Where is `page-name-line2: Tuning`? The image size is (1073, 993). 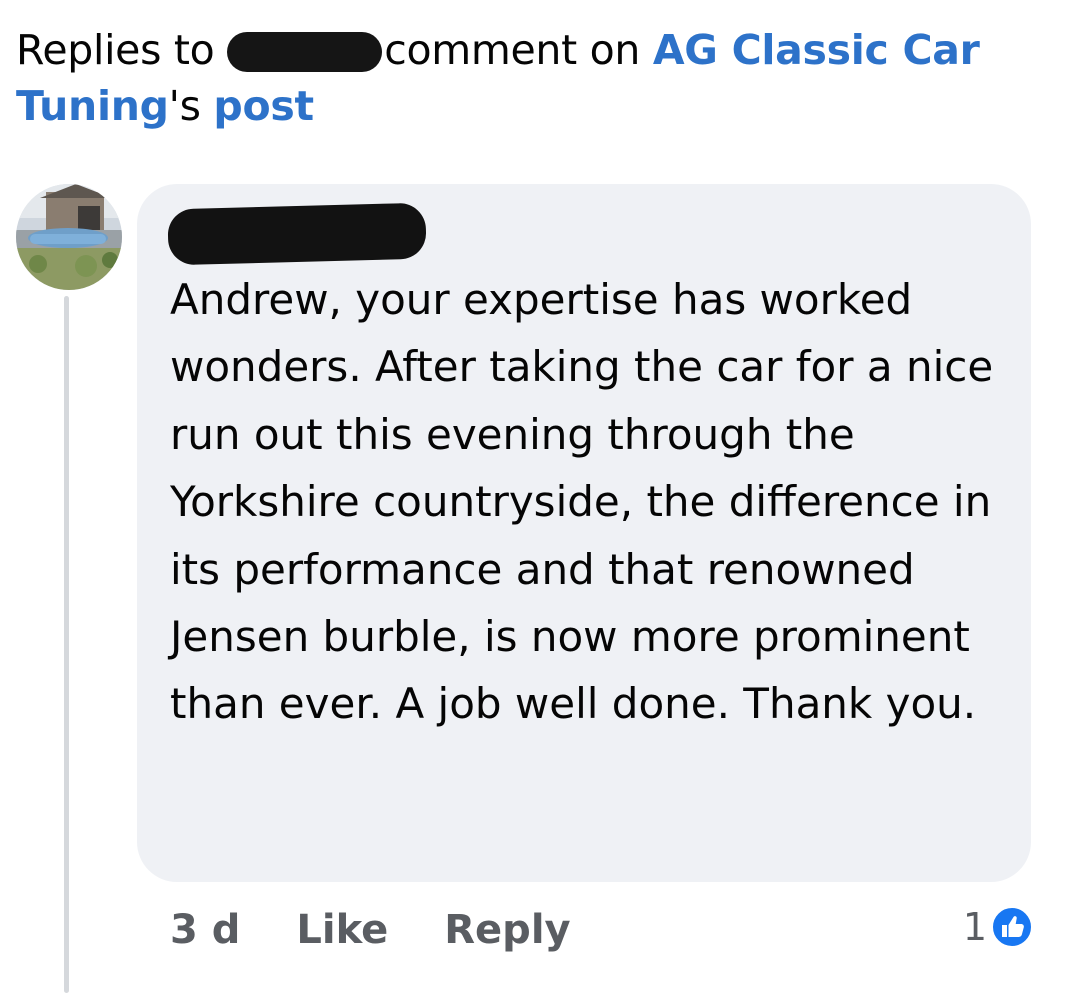 page-name-line2: Tuning is located at coordinates (92, 106).